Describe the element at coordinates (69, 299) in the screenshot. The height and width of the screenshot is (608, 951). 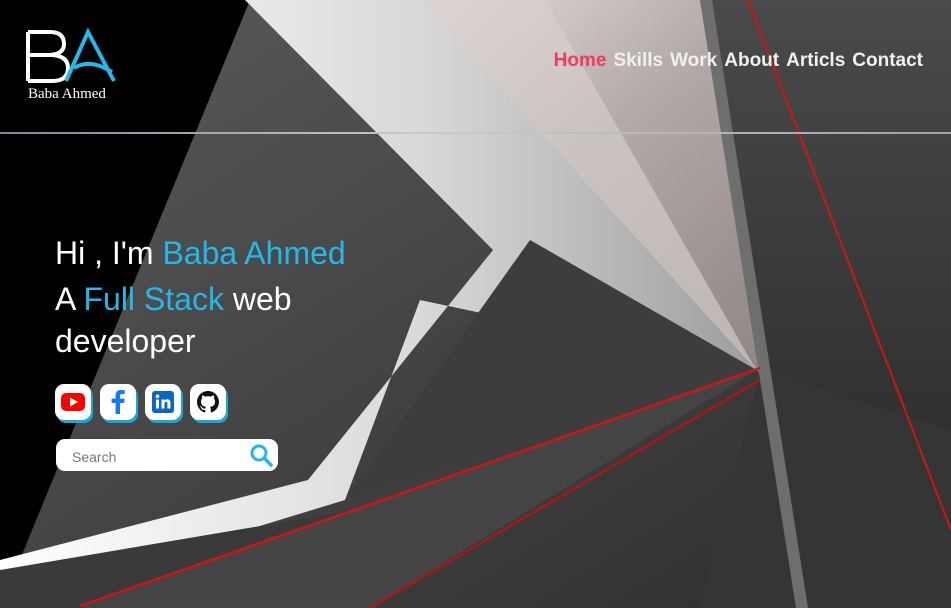
I see `role-prefix: A` at that location.